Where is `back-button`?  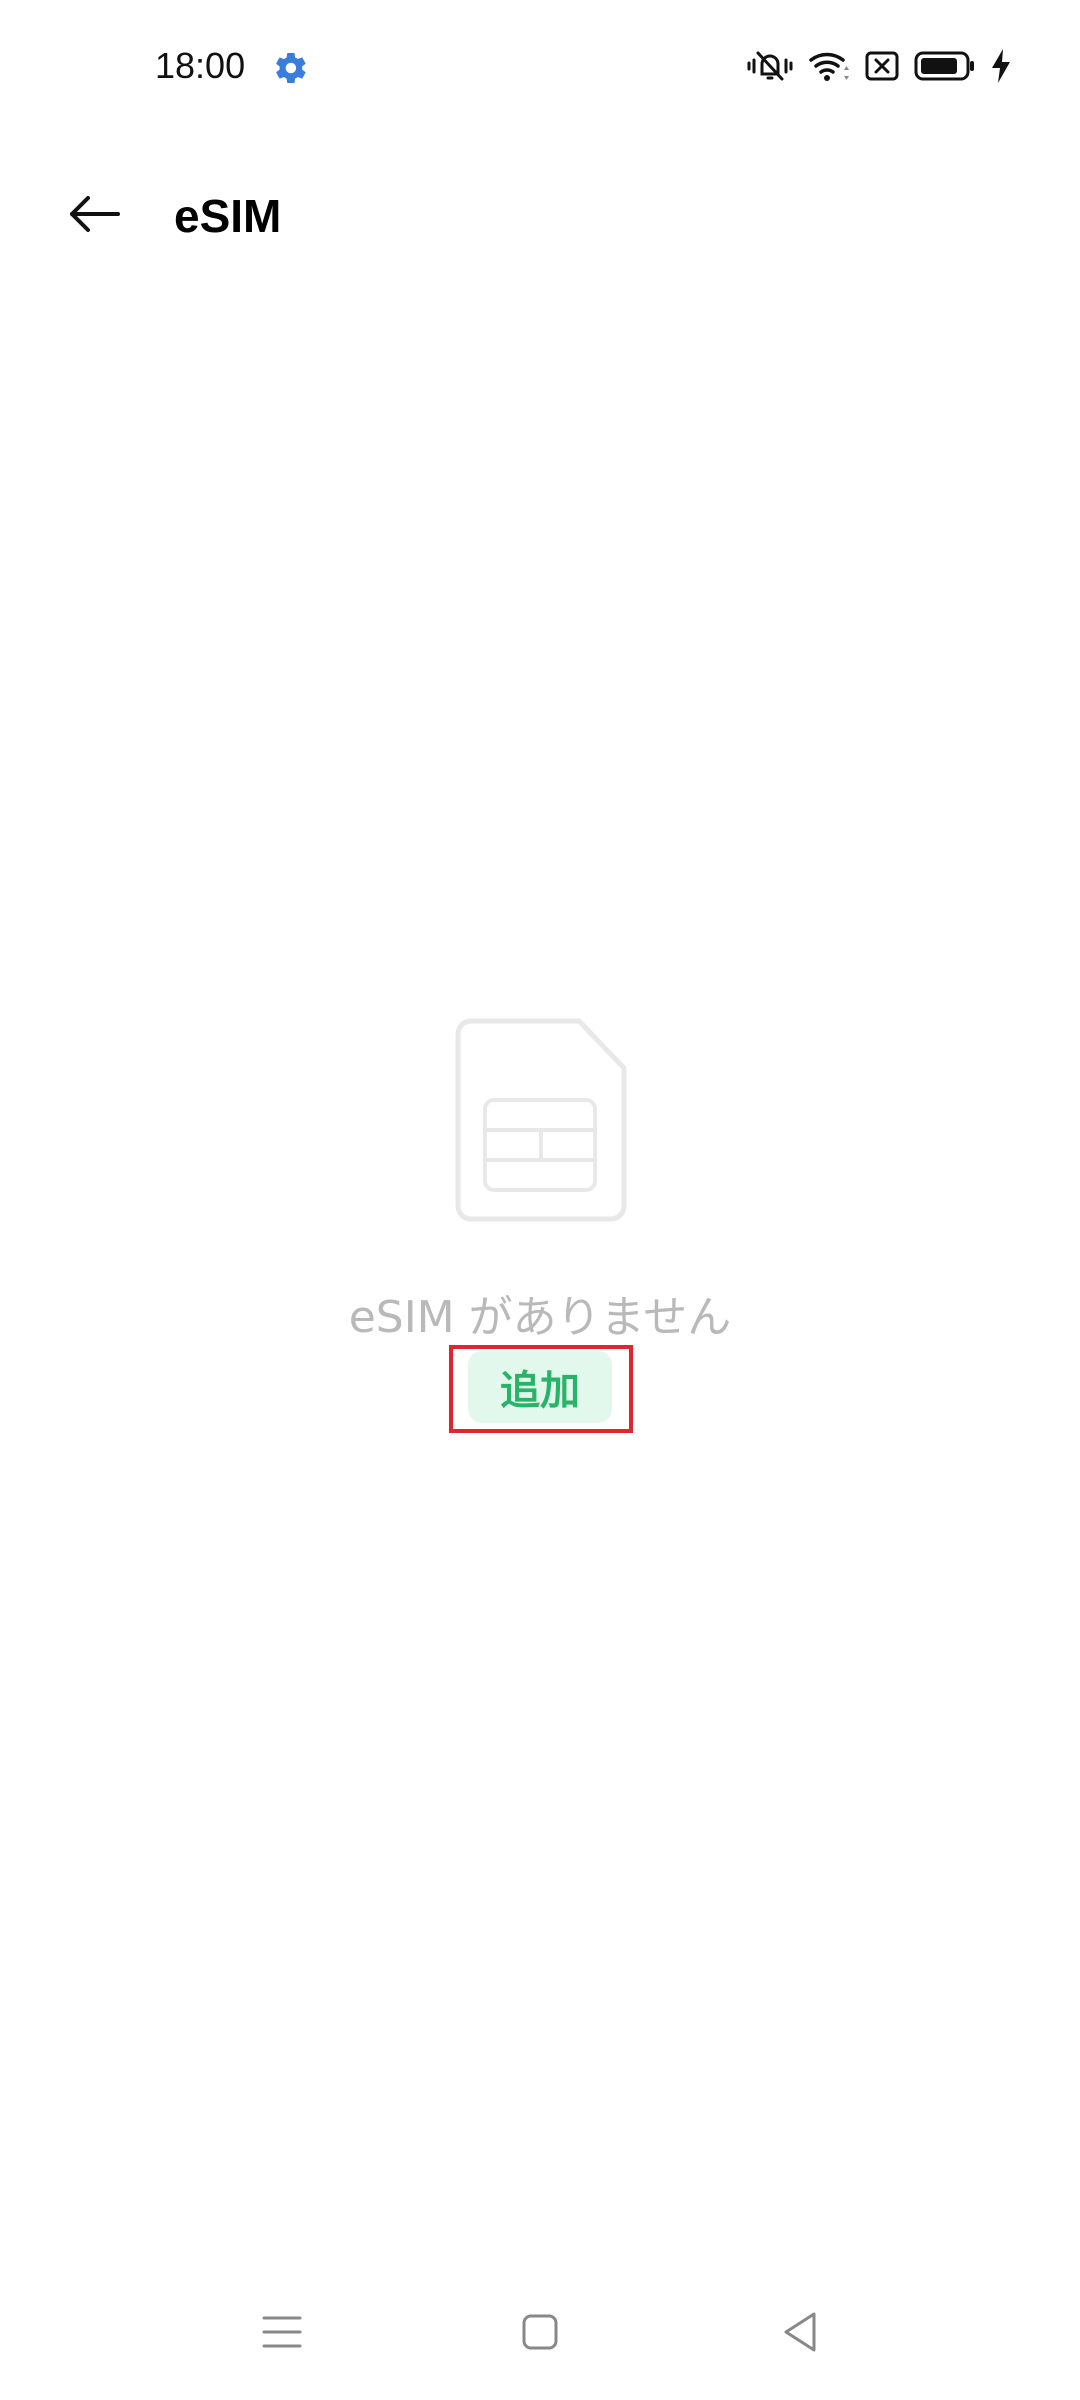
back-button is located at coordinates (94, 216).